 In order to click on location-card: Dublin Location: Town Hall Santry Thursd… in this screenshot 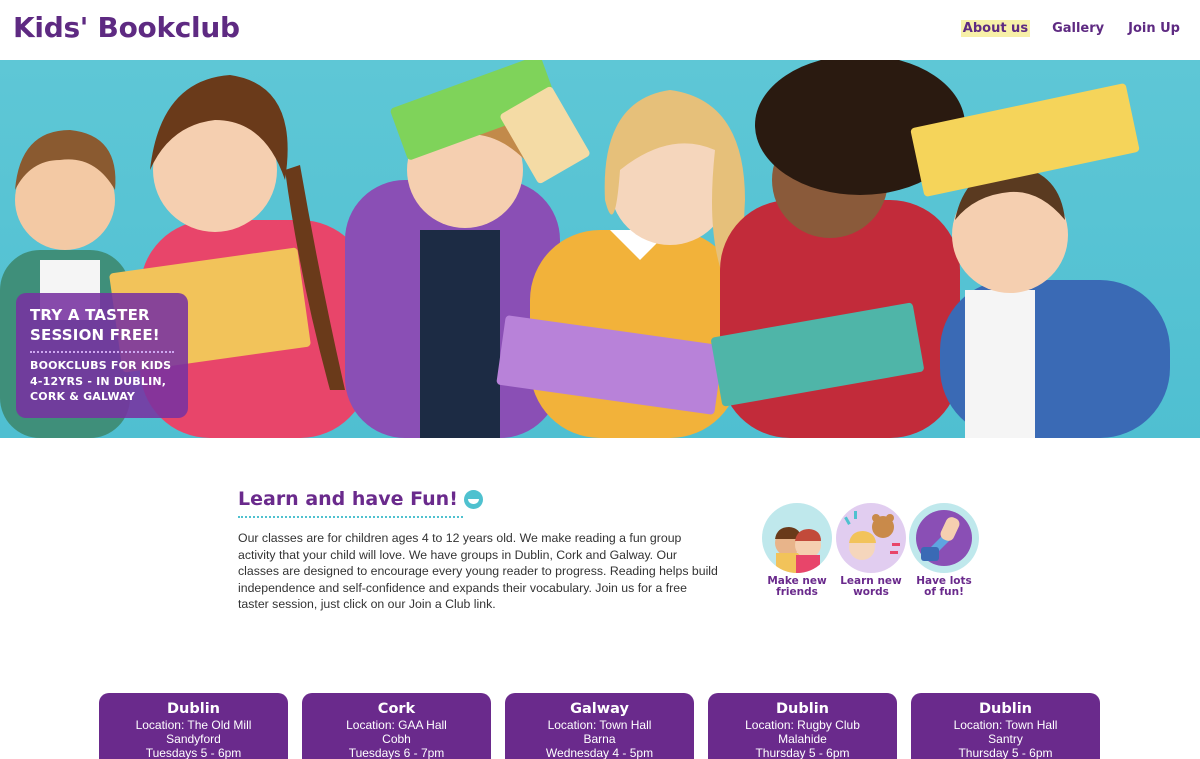, I will do `click(1005, 726)`.